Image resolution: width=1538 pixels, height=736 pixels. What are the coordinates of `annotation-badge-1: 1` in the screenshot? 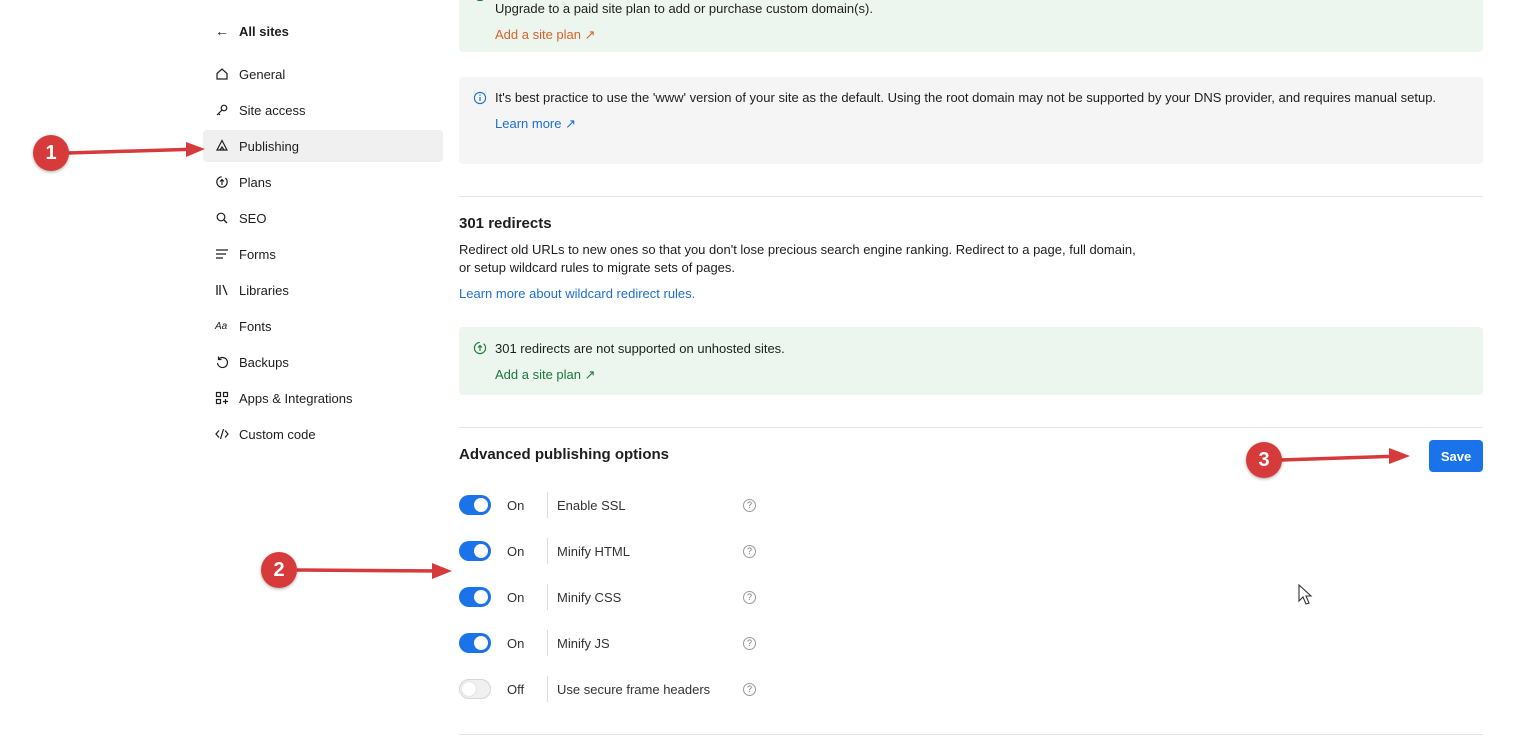 It's located at (51, 153).